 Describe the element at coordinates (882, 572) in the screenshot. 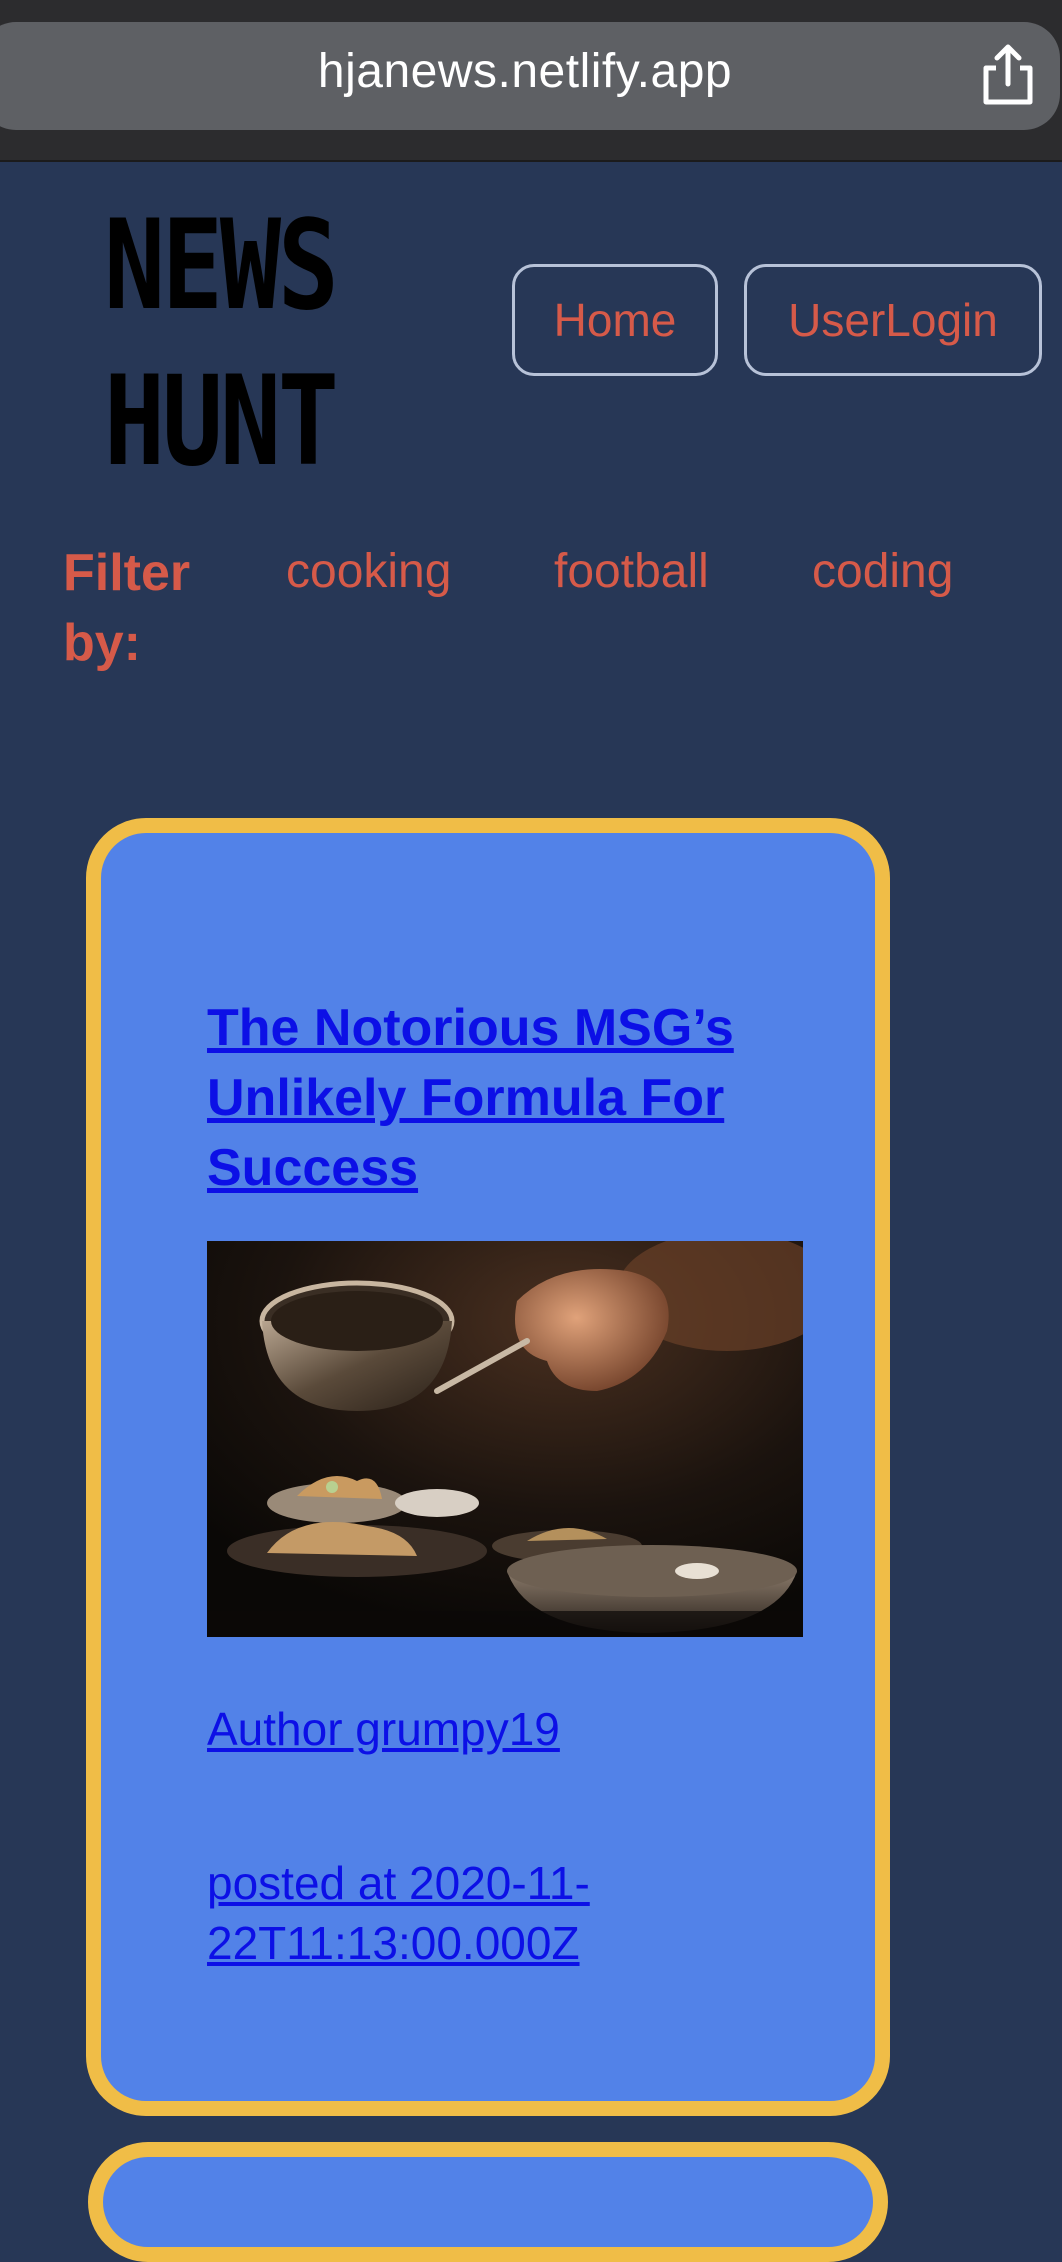

I see `filter-coding-link: coding` at that location.